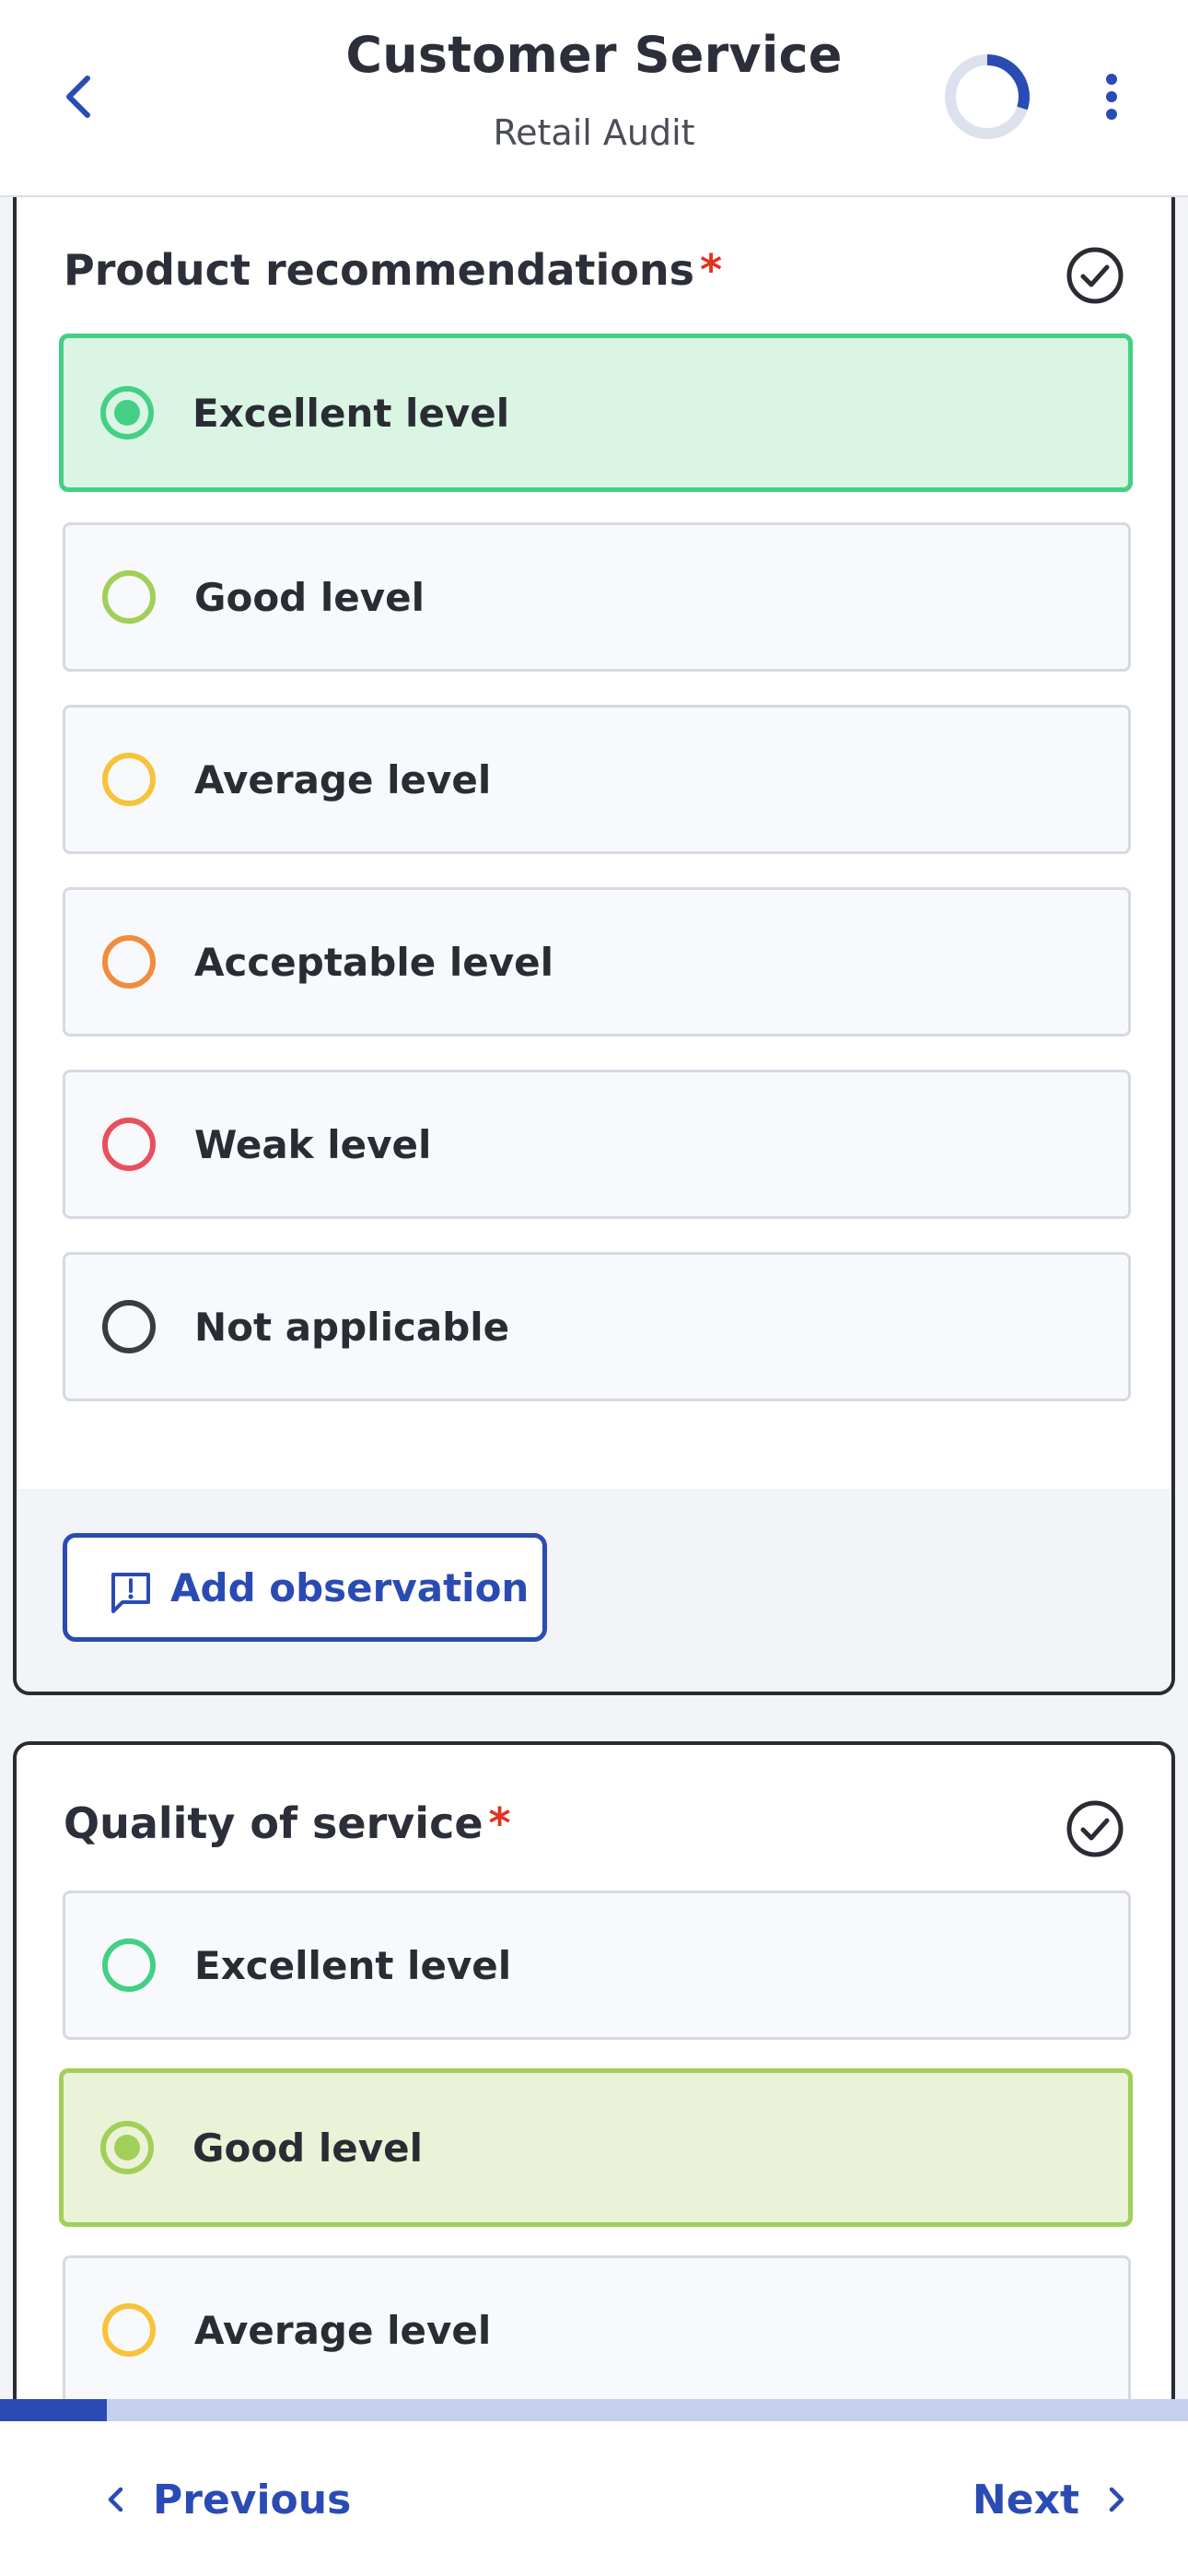 The image size is (1188, 2576). Describe the element at coordinates (597, 1326) in the screenshot. I see `option-not-applicable: Not applicable` at that location.